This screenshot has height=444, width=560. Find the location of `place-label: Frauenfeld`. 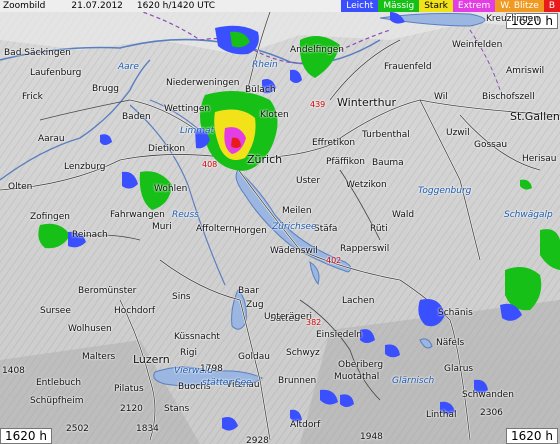

place-label: Frauenfeld is located at coordinates (408, 67).